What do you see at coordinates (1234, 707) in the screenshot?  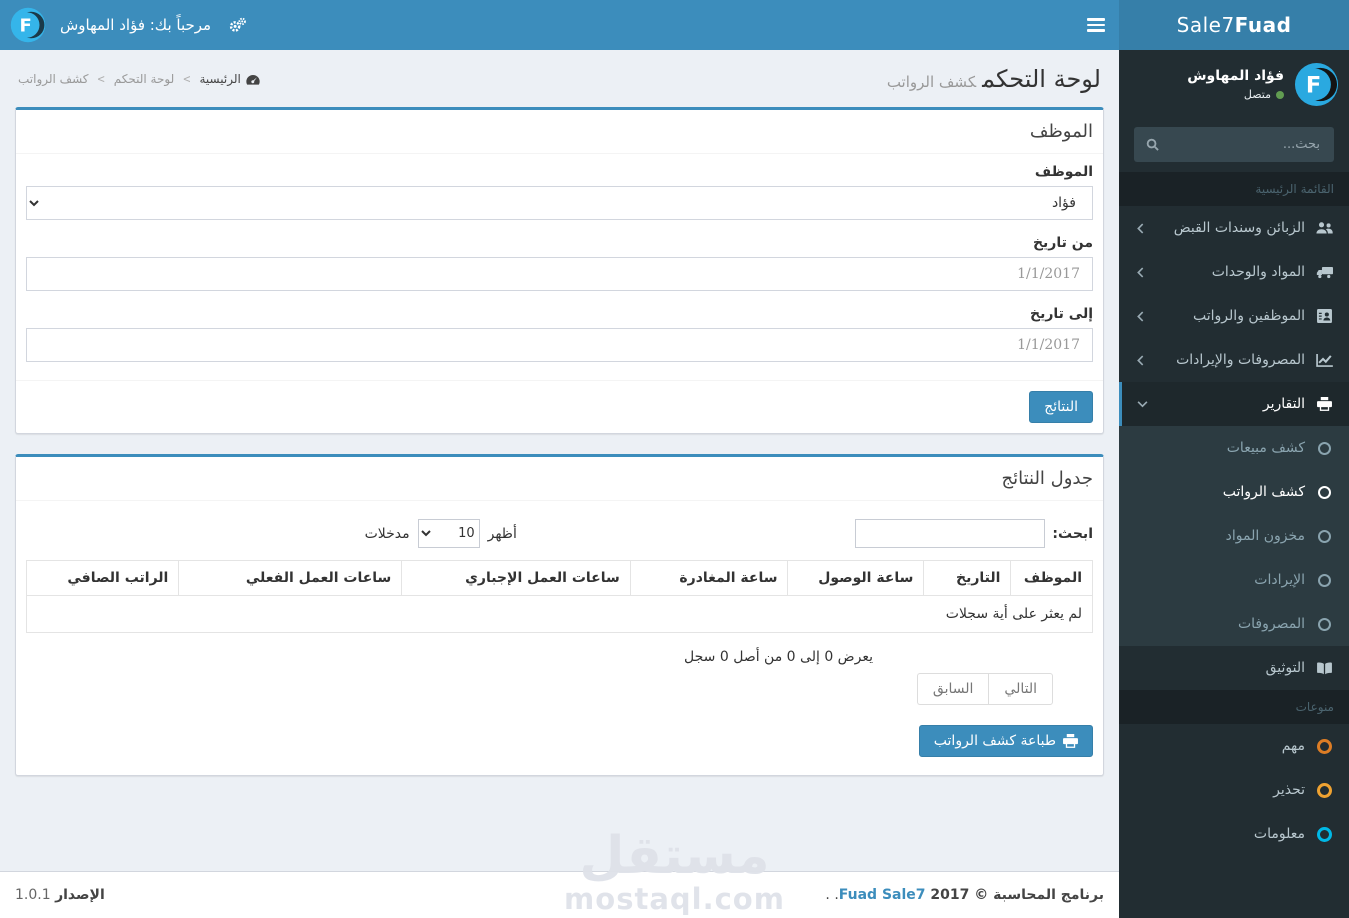 I see `menu-section-misc: منوعات` at bounding box center [1234, 707].